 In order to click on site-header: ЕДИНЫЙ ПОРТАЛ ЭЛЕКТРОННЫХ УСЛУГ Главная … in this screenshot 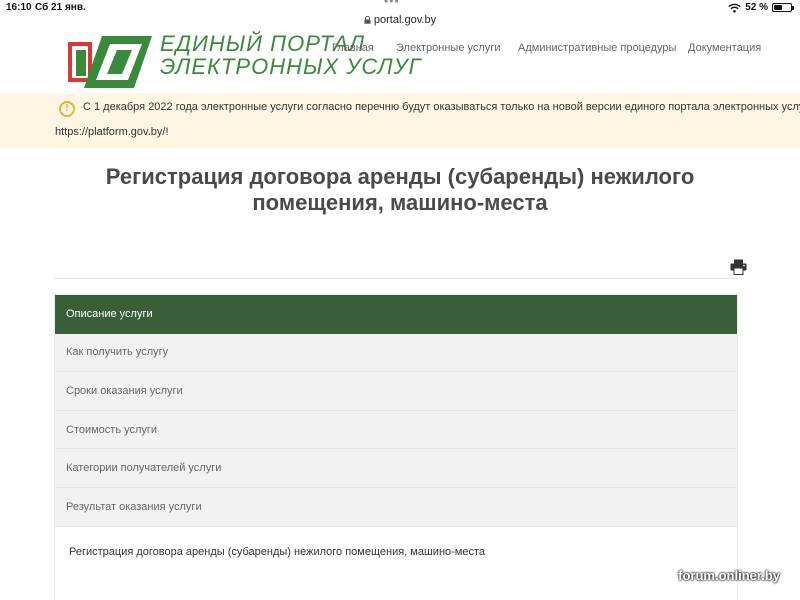, I will do `click(400, 61)`.